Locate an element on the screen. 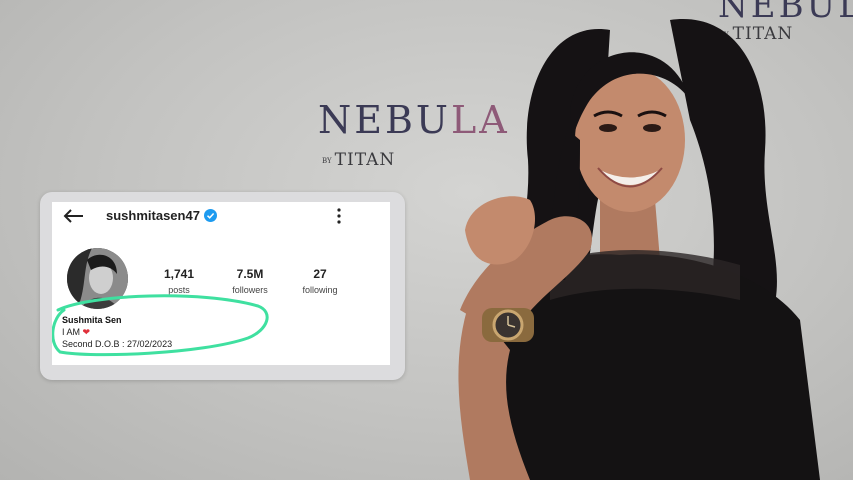 This screenshot has height=480, width=853. profile-username: sushmitasen47 is located at coordinates (153, 215).